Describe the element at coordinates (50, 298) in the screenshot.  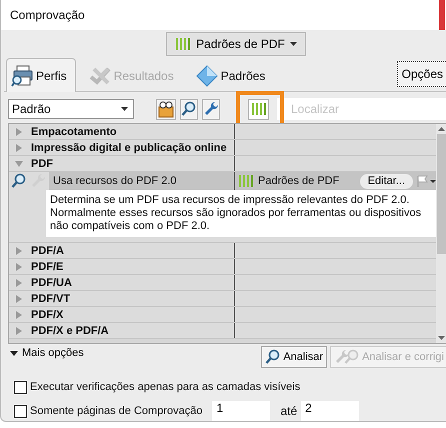
I see `tree-group-label: PDF/VT` at that location.